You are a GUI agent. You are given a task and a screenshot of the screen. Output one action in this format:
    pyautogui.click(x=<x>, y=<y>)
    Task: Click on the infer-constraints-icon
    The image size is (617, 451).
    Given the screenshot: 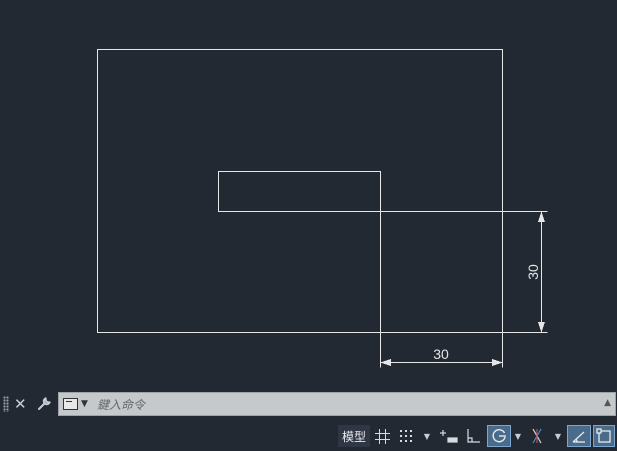 What is the action you would take?
    pyautogui.click(x=449, y=436)
    